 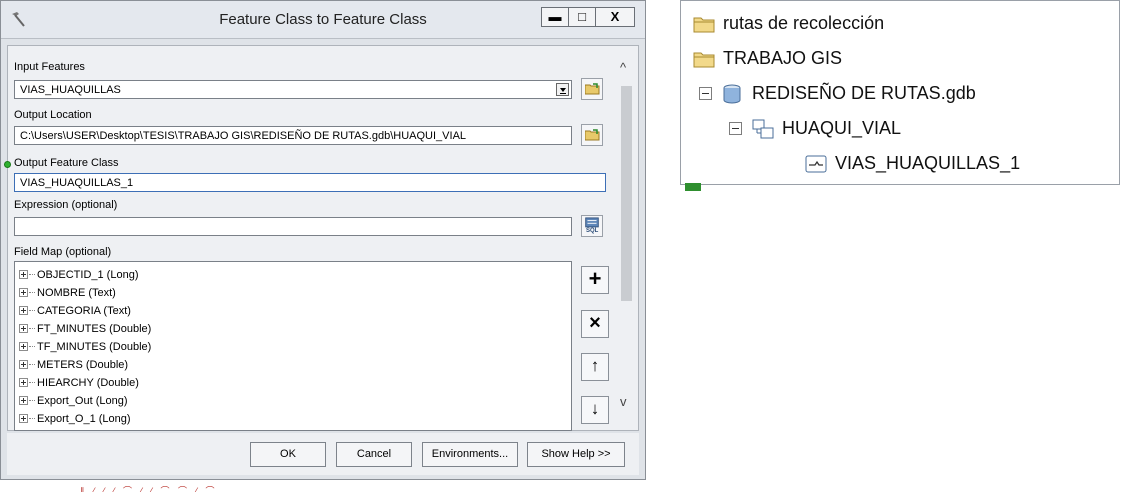 I want to click on tree-item-feature-class: VIAS_HUAQUILLAS_1, so click(x=912, y=163).